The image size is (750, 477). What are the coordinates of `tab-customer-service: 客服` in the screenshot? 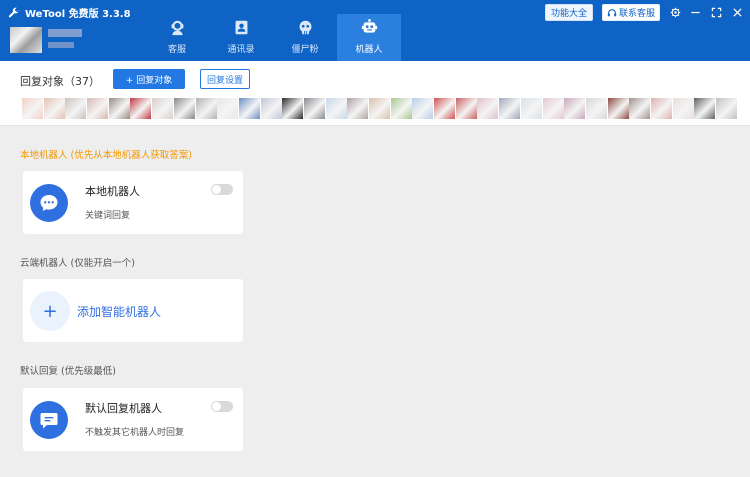 It's located at (177, 37).